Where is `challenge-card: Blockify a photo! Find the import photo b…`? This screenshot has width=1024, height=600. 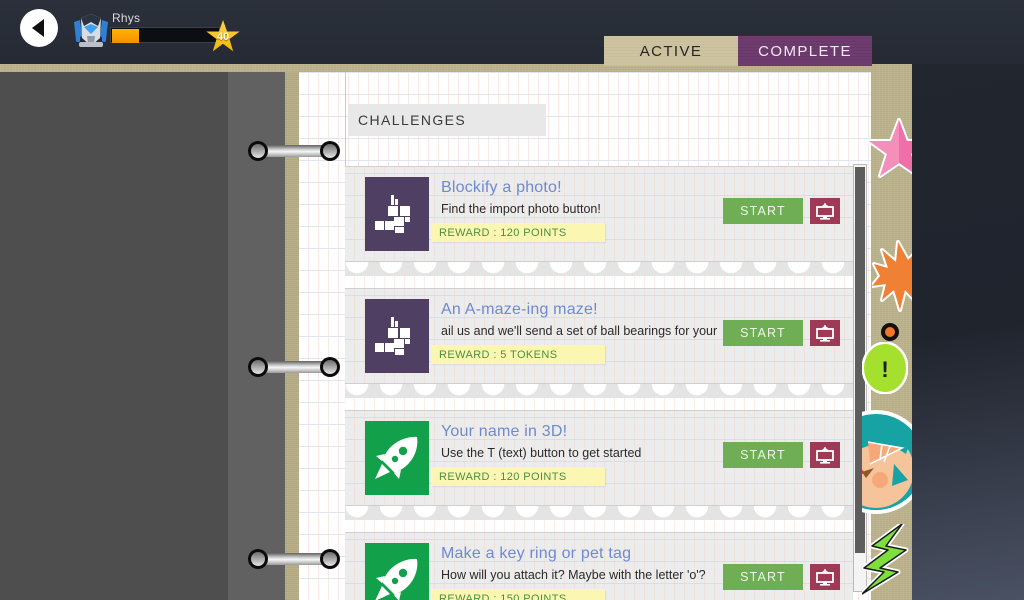
challenge-card: Blockify a photo! Find the import photo b… is located at coordinates (599, 214).